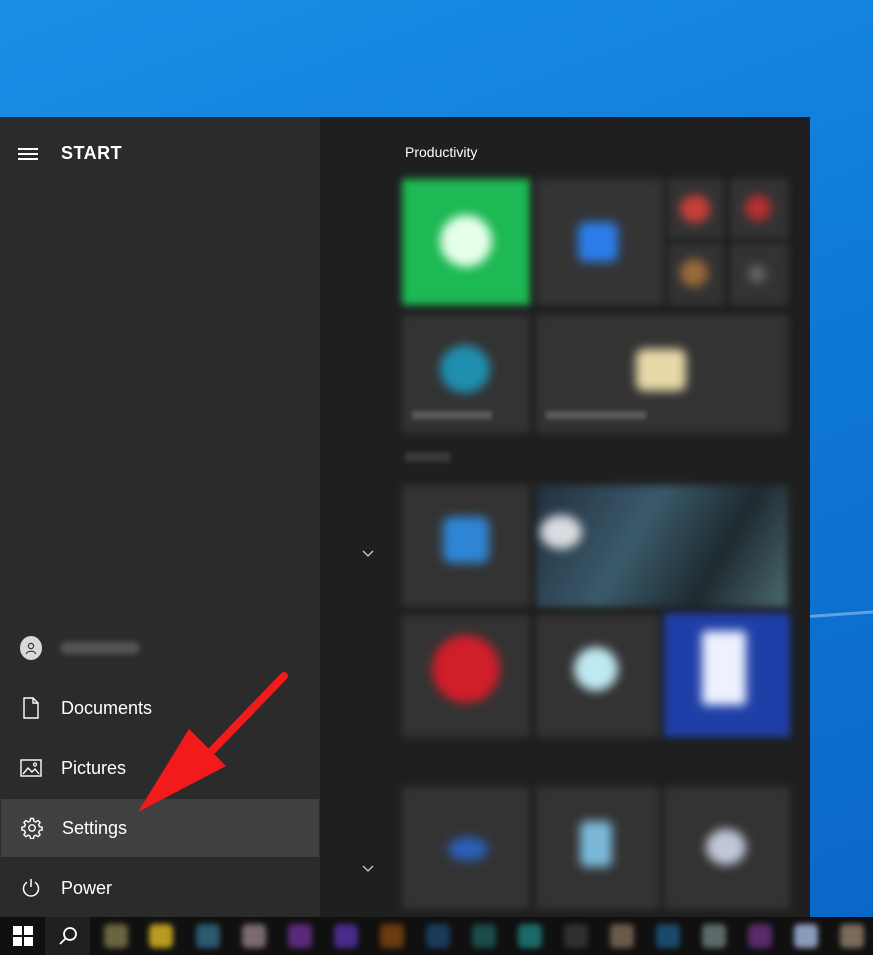  What do you see at coordinates (213, 742) in the screenshot?
I see `annotation-arrow` at bounding box center [213, 742].